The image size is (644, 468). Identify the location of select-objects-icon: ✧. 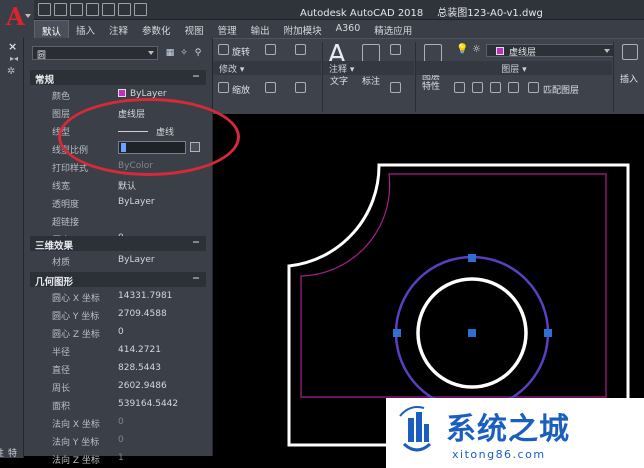
(184, 53).